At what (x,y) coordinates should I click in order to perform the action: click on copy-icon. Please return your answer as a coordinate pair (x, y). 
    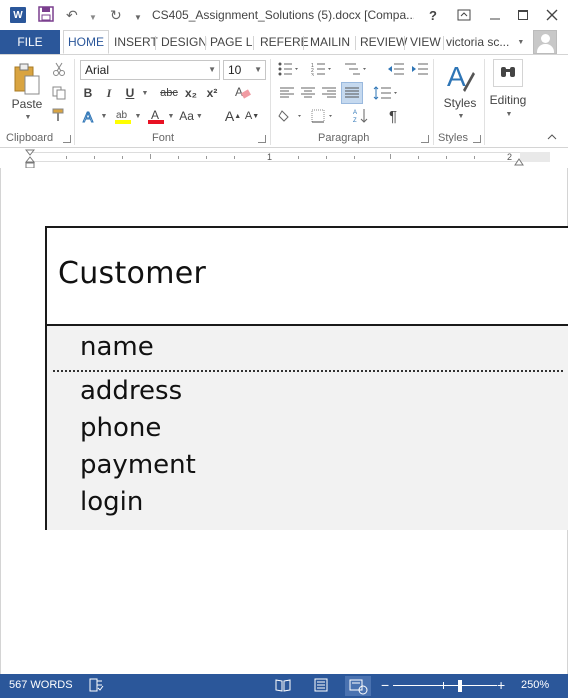
    Looking at the image, I should click on (59, 93).